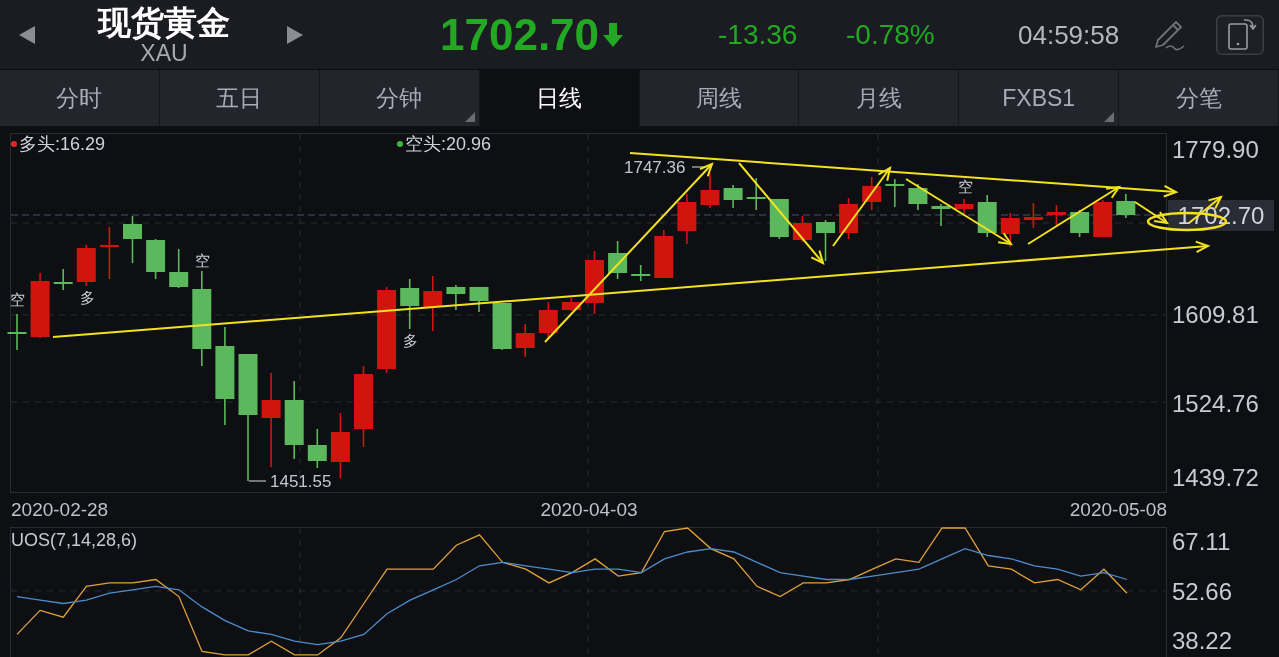  What do you see at coordinates (1215, 315) in the screenshot?
I see `axis-label: 1609.81` at bounding box center [1215, 315].